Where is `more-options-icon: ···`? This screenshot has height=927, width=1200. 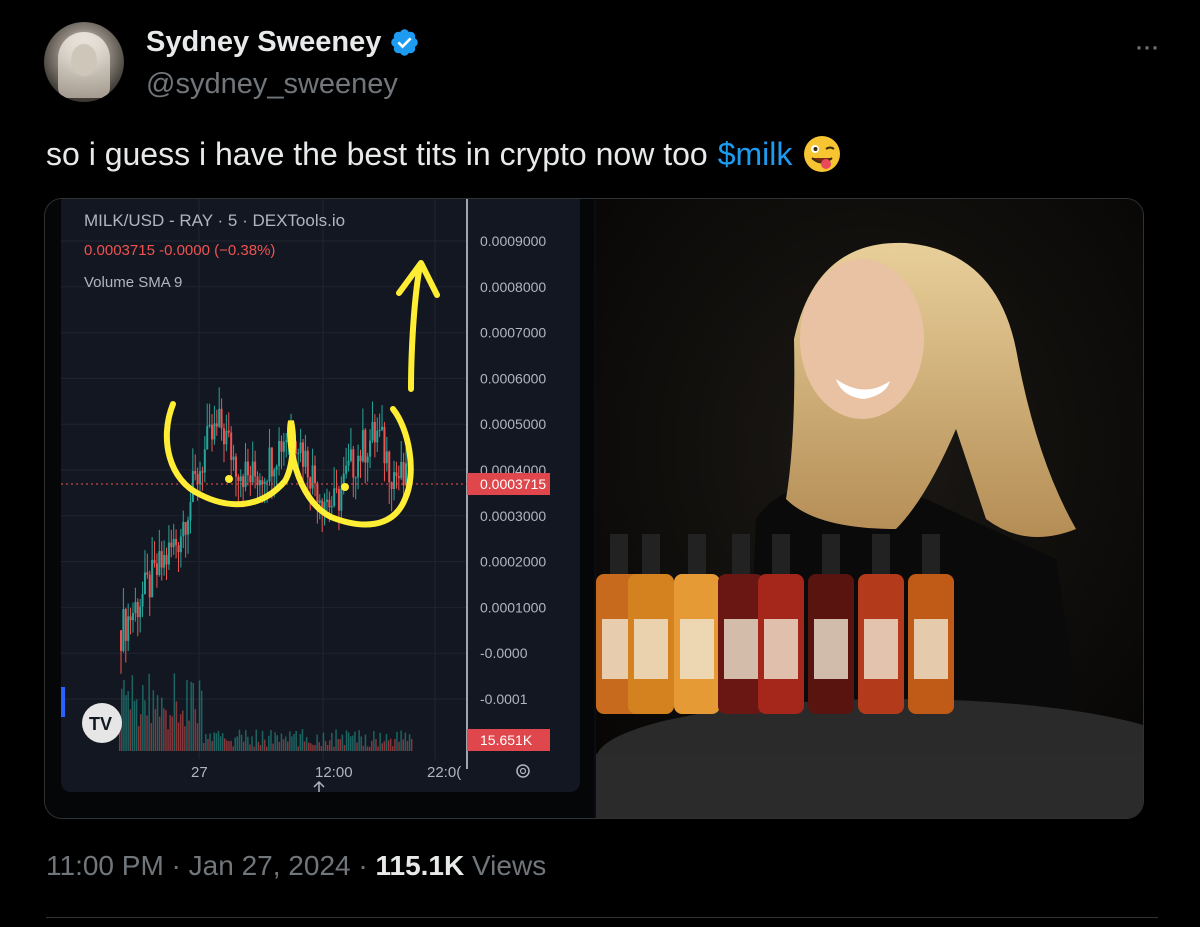
more-options-icon: ··· is located at coordinates (1147, 47).